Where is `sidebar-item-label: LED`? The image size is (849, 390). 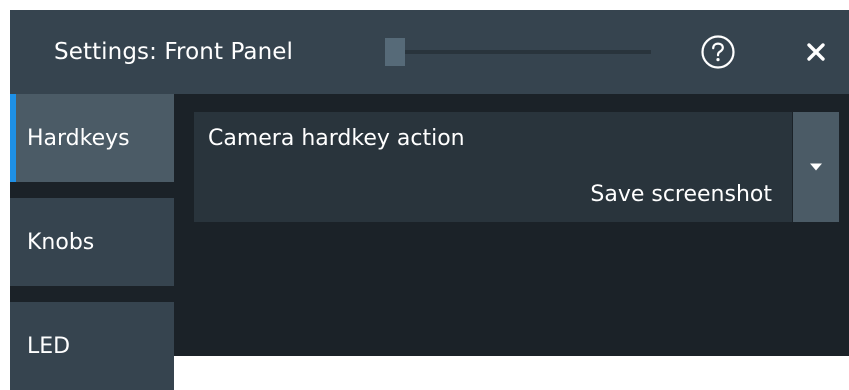 sidebar-item-label: LED is located at coordinates (49, 346).